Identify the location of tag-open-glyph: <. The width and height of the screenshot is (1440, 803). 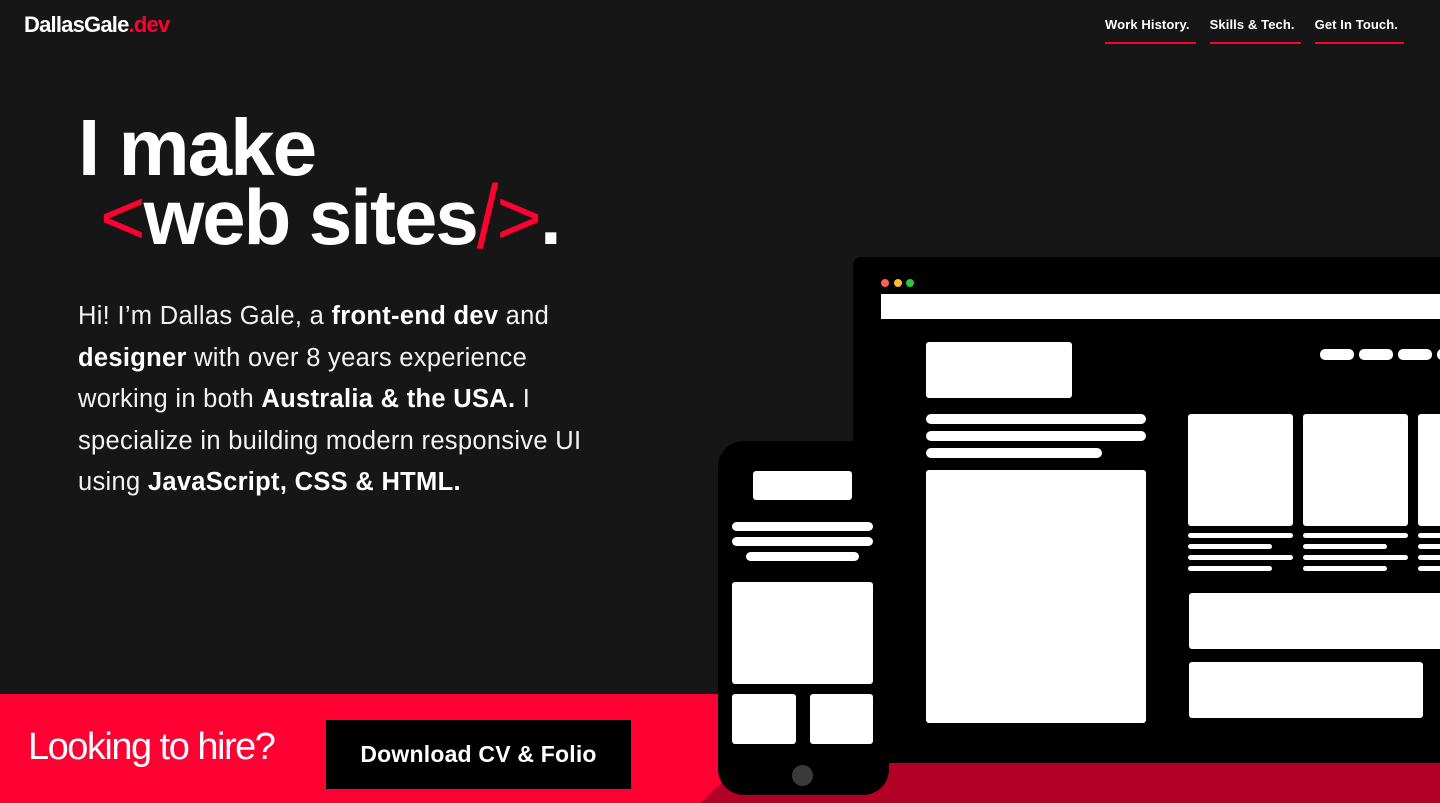
(123, 217).